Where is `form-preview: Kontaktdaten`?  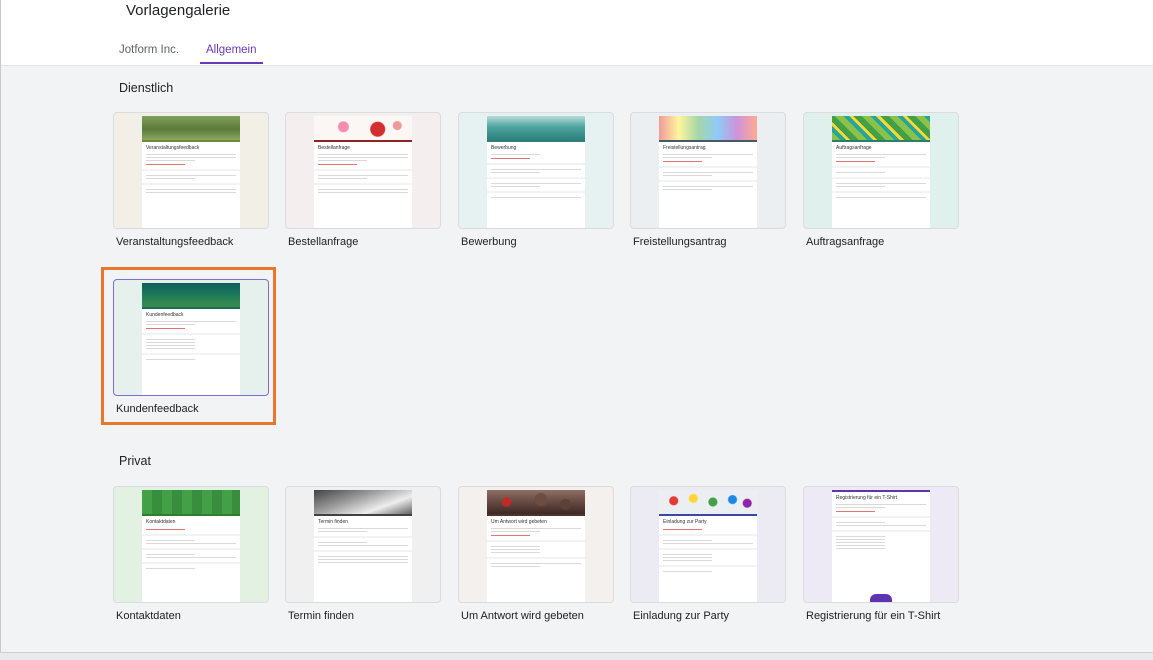
form-preview: Kontaktdaten is located at coordinates (191, 558).